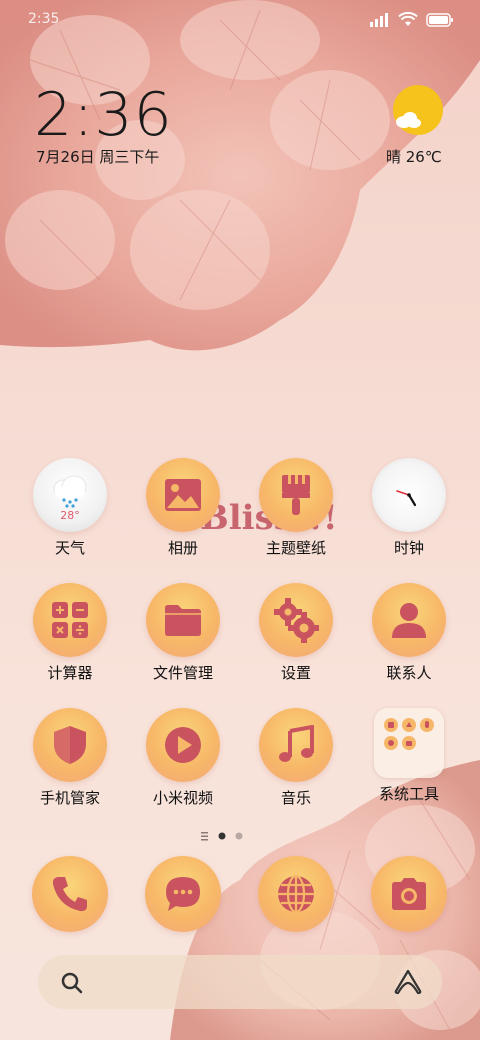  I want to click on app-calculator: 计算器, so click(70, 633).